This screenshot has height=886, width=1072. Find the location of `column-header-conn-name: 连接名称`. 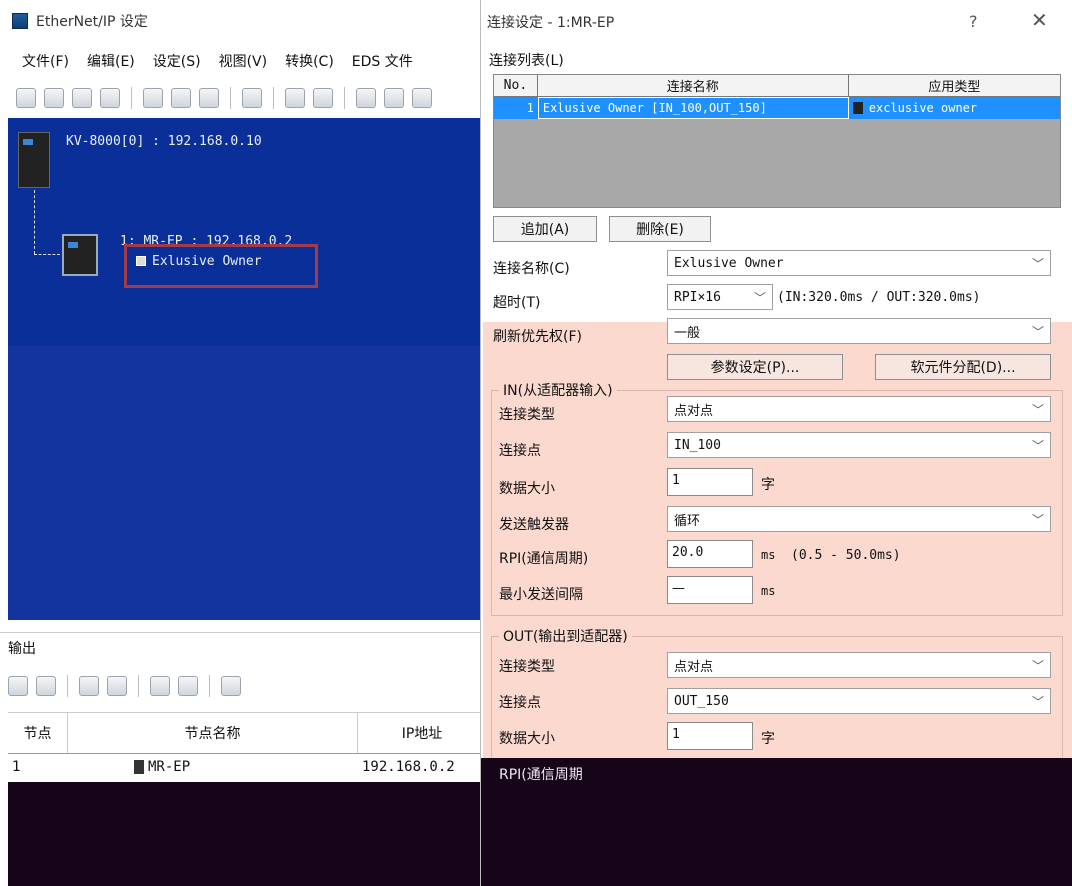

column-header-conn-name: 连接名称 is located at coordinates (693, 85).